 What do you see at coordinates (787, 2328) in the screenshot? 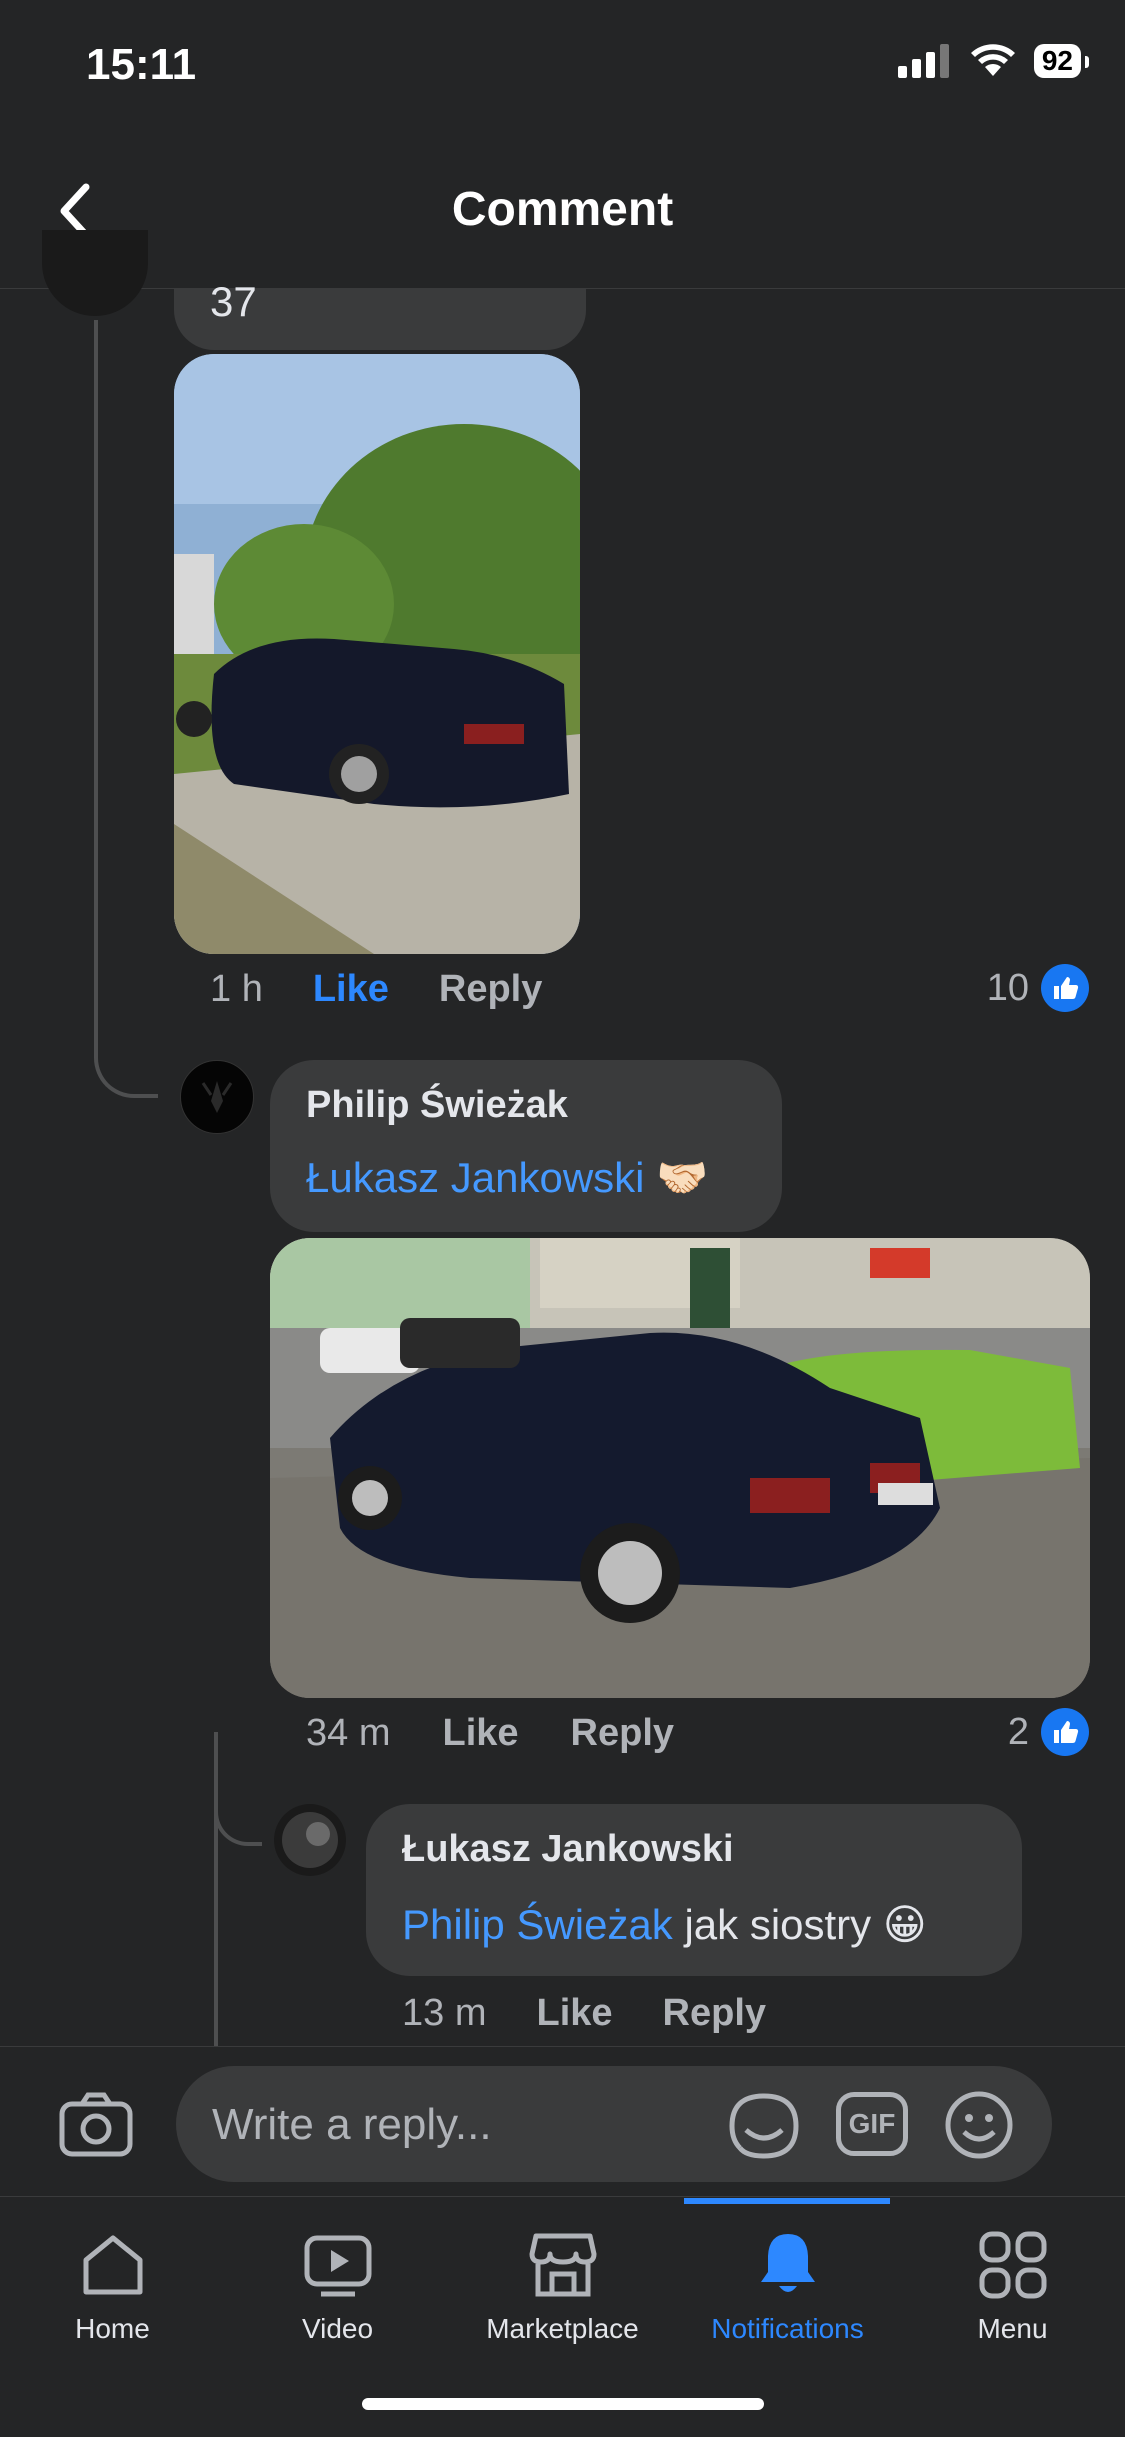
I see `tab-label: Notifications` at bounding box center [787, 2328].